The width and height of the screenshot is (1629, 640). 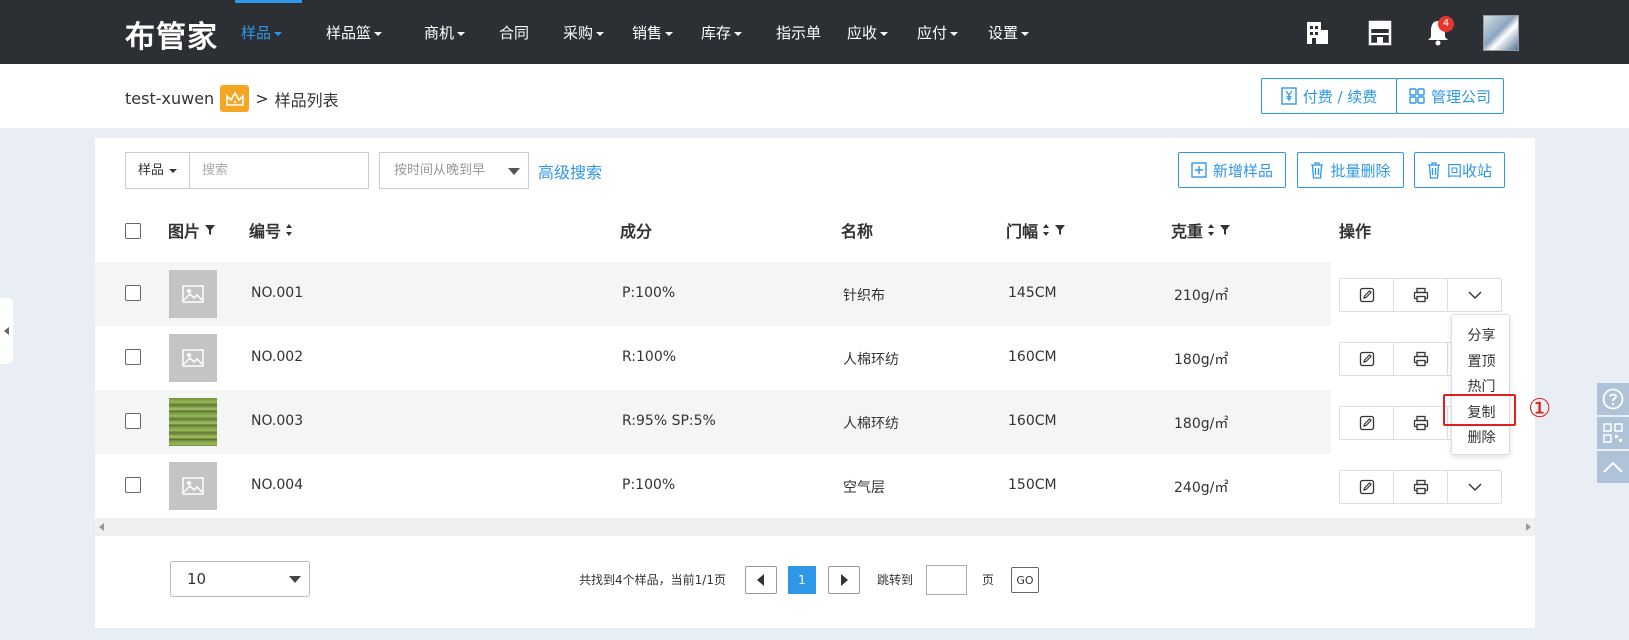 What do you see at coordinates (1201, 230) in the screenshot?
I see `column-header-weight: 克重` at bounding box center [1201, 230].